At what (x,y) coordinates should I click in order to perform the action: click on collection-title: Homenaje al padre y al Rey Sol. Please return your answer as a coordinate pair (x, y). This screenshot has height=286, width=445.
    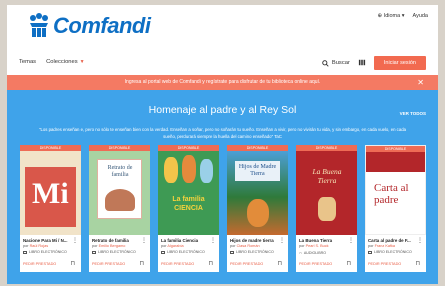
    Looking at the image, I should click on (222, 110).